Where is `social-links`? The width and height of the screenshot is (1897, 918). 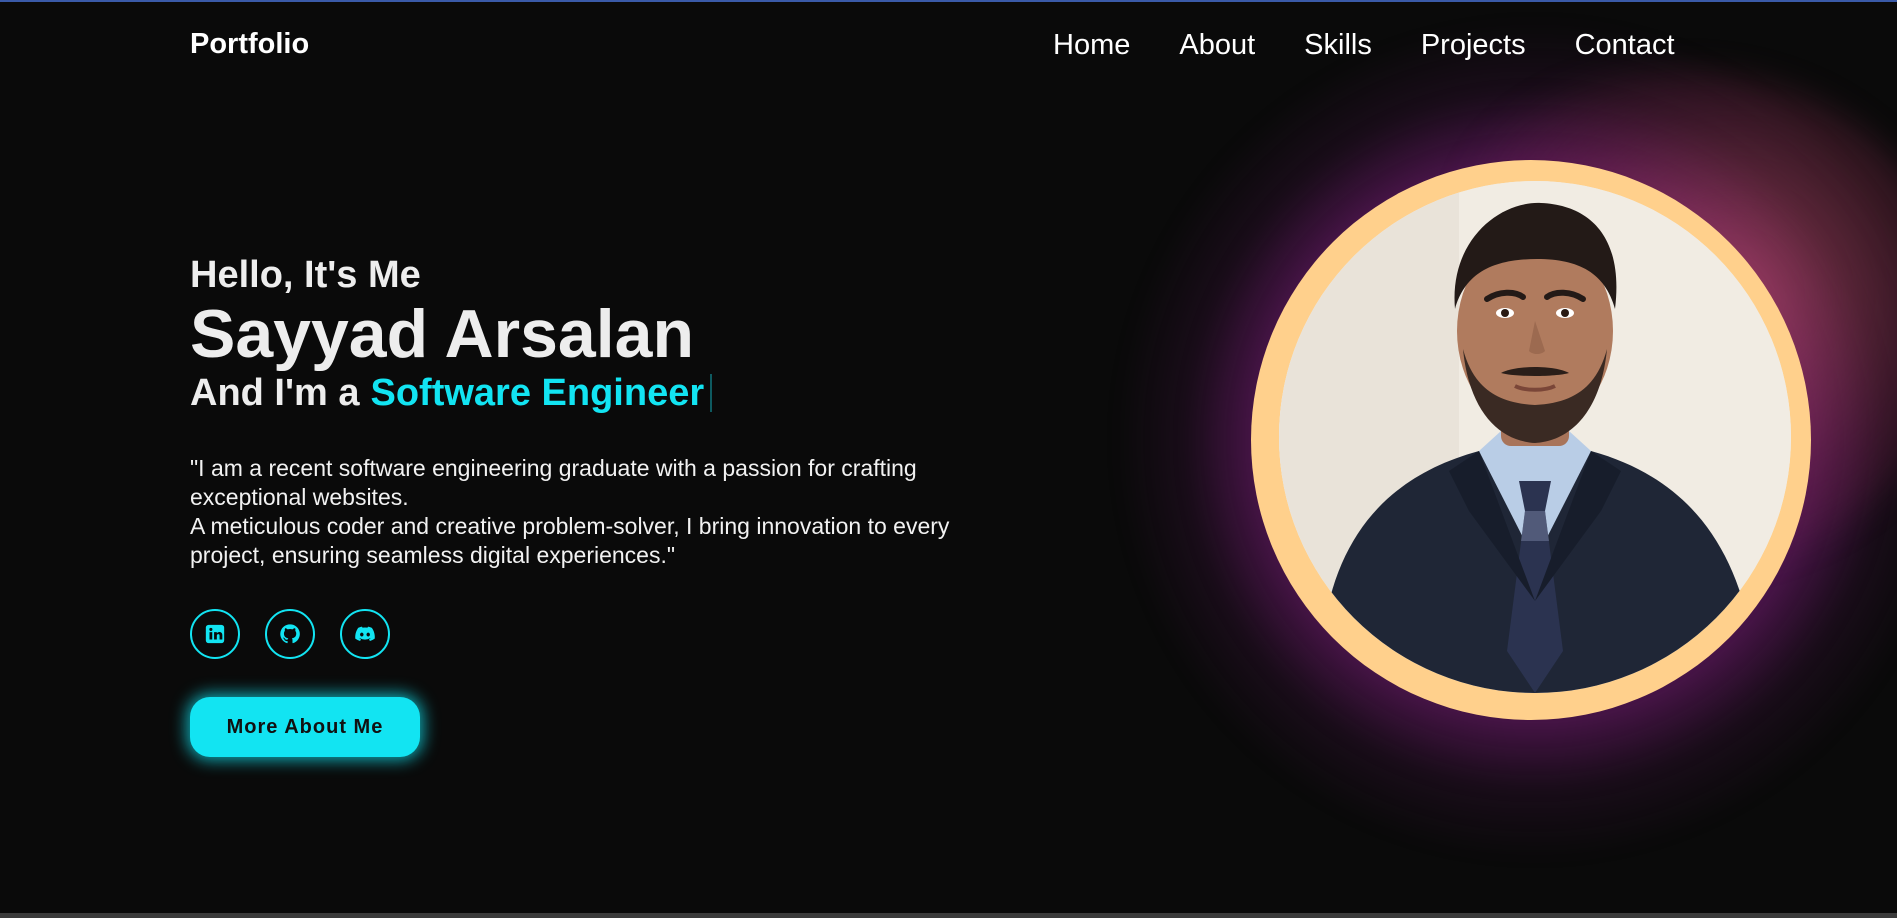
social-links is located at coordinates (570, 634).